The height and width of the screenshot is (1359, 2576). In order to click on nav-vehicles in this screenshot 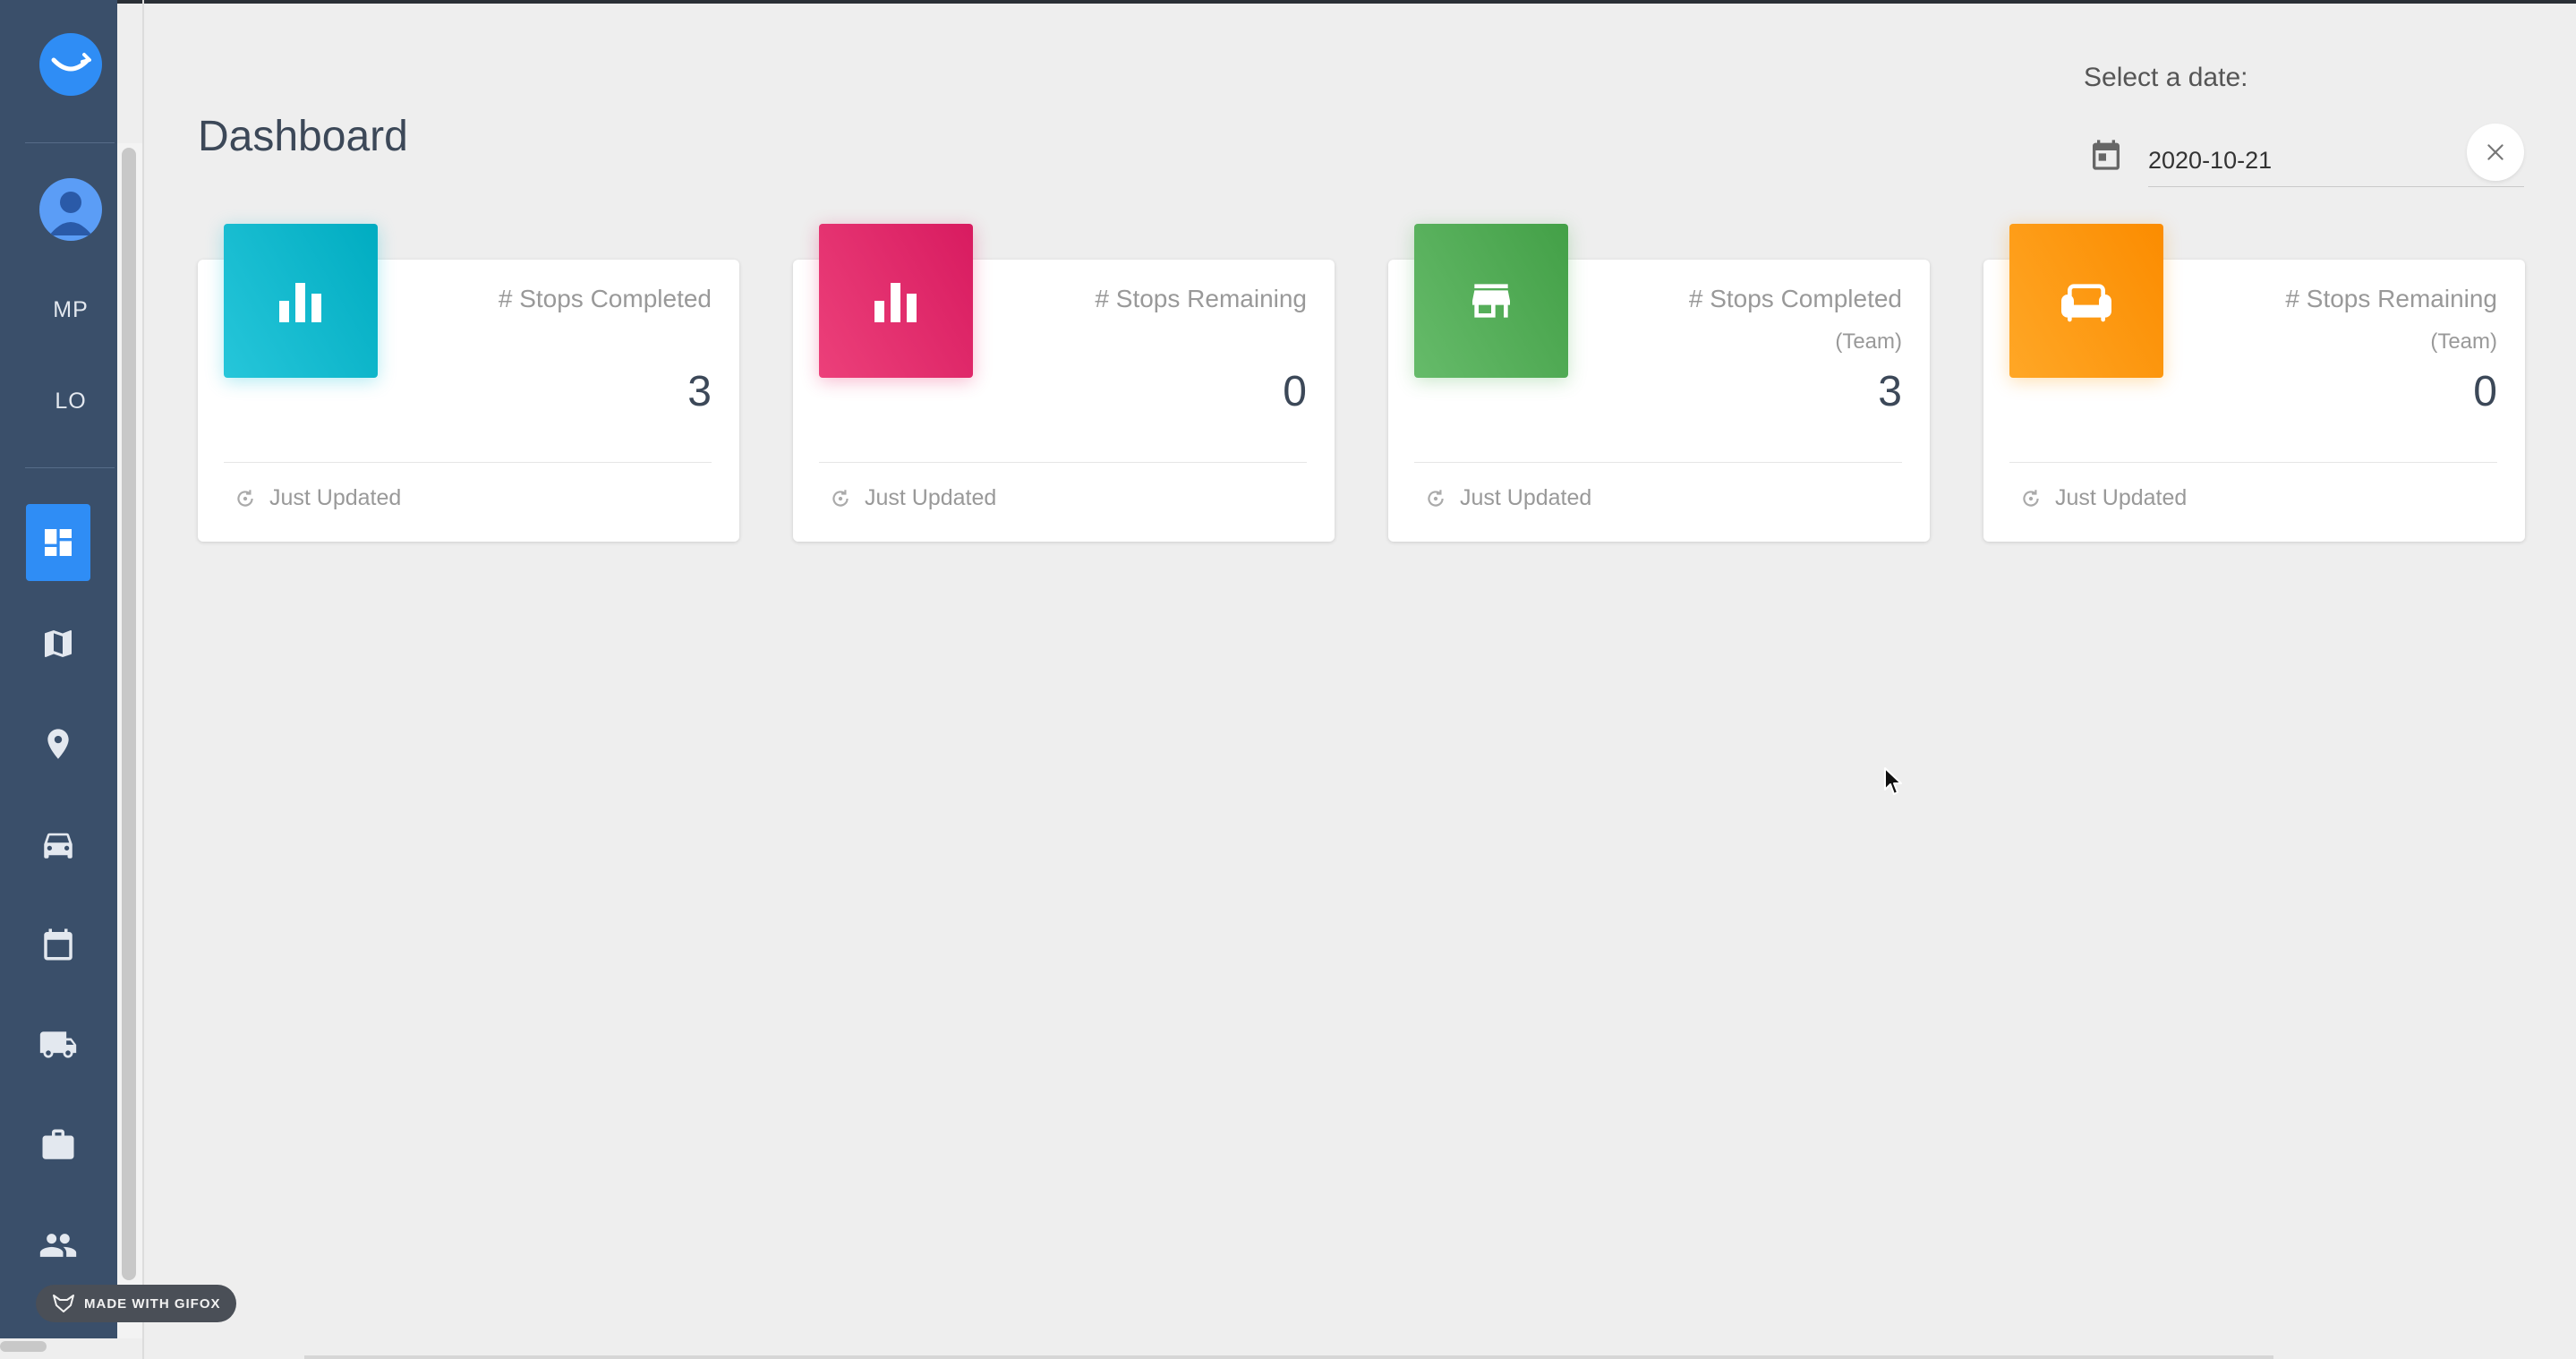, I will do `click(58, 844)`.